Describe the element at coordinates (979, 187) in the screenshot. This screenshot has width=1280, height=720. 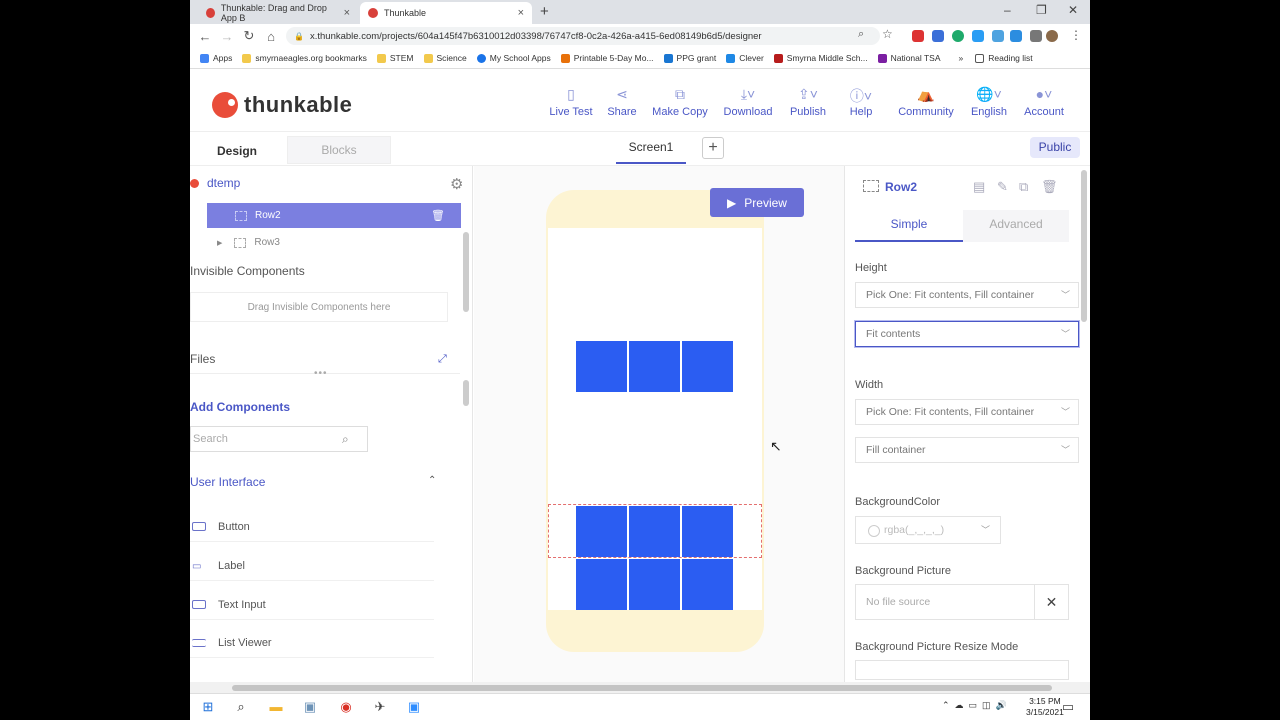
I see `layout-icon: ▤` at that location.